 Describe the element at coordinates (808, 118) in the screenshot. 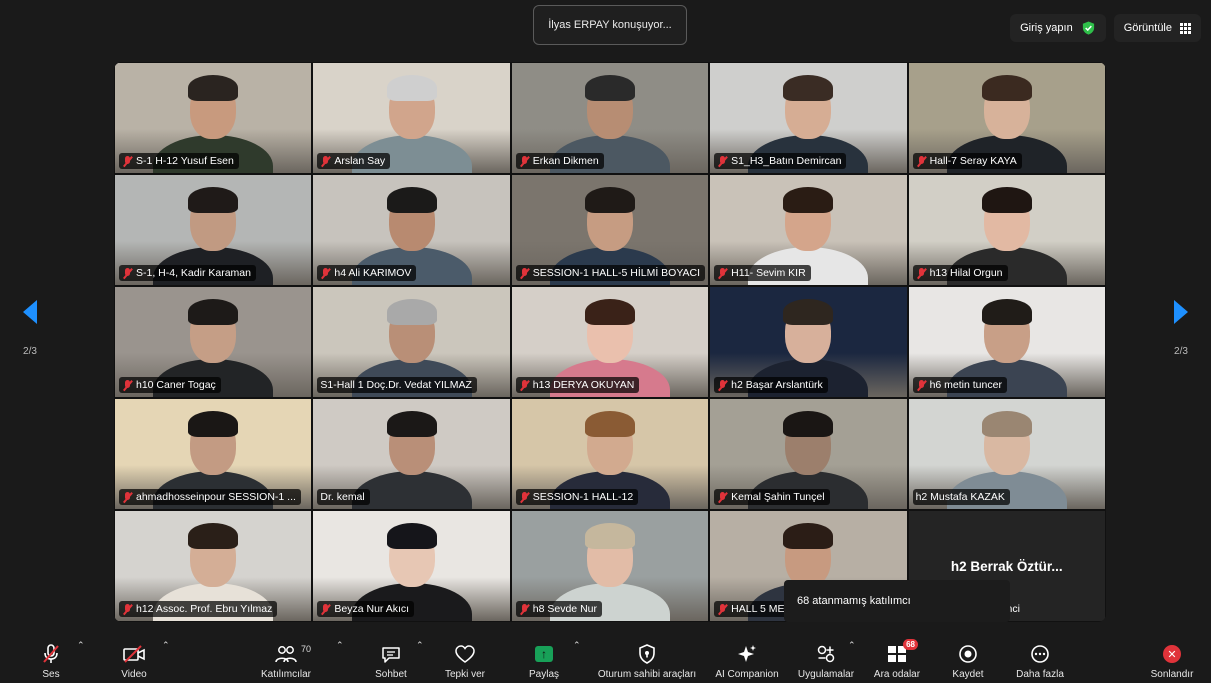

I see `participant-tile: S1_H3_Batın Demircan` at that location.